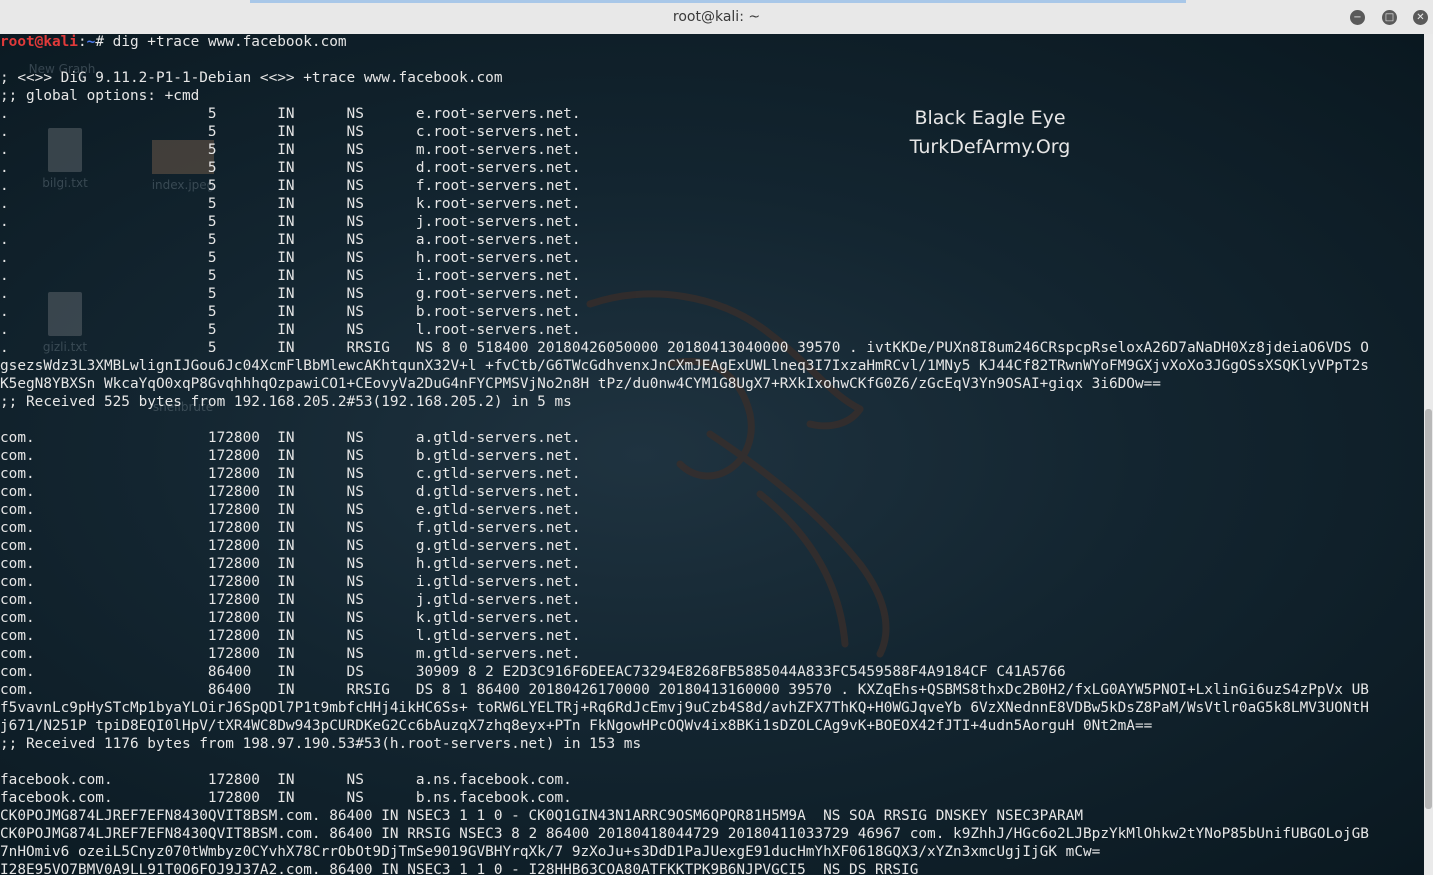 The height and width of the screenshot is (875, 1433). Describe the element at coordinates (1357, 17) in the screenshot. I see `minimize-icon: −` at that location.